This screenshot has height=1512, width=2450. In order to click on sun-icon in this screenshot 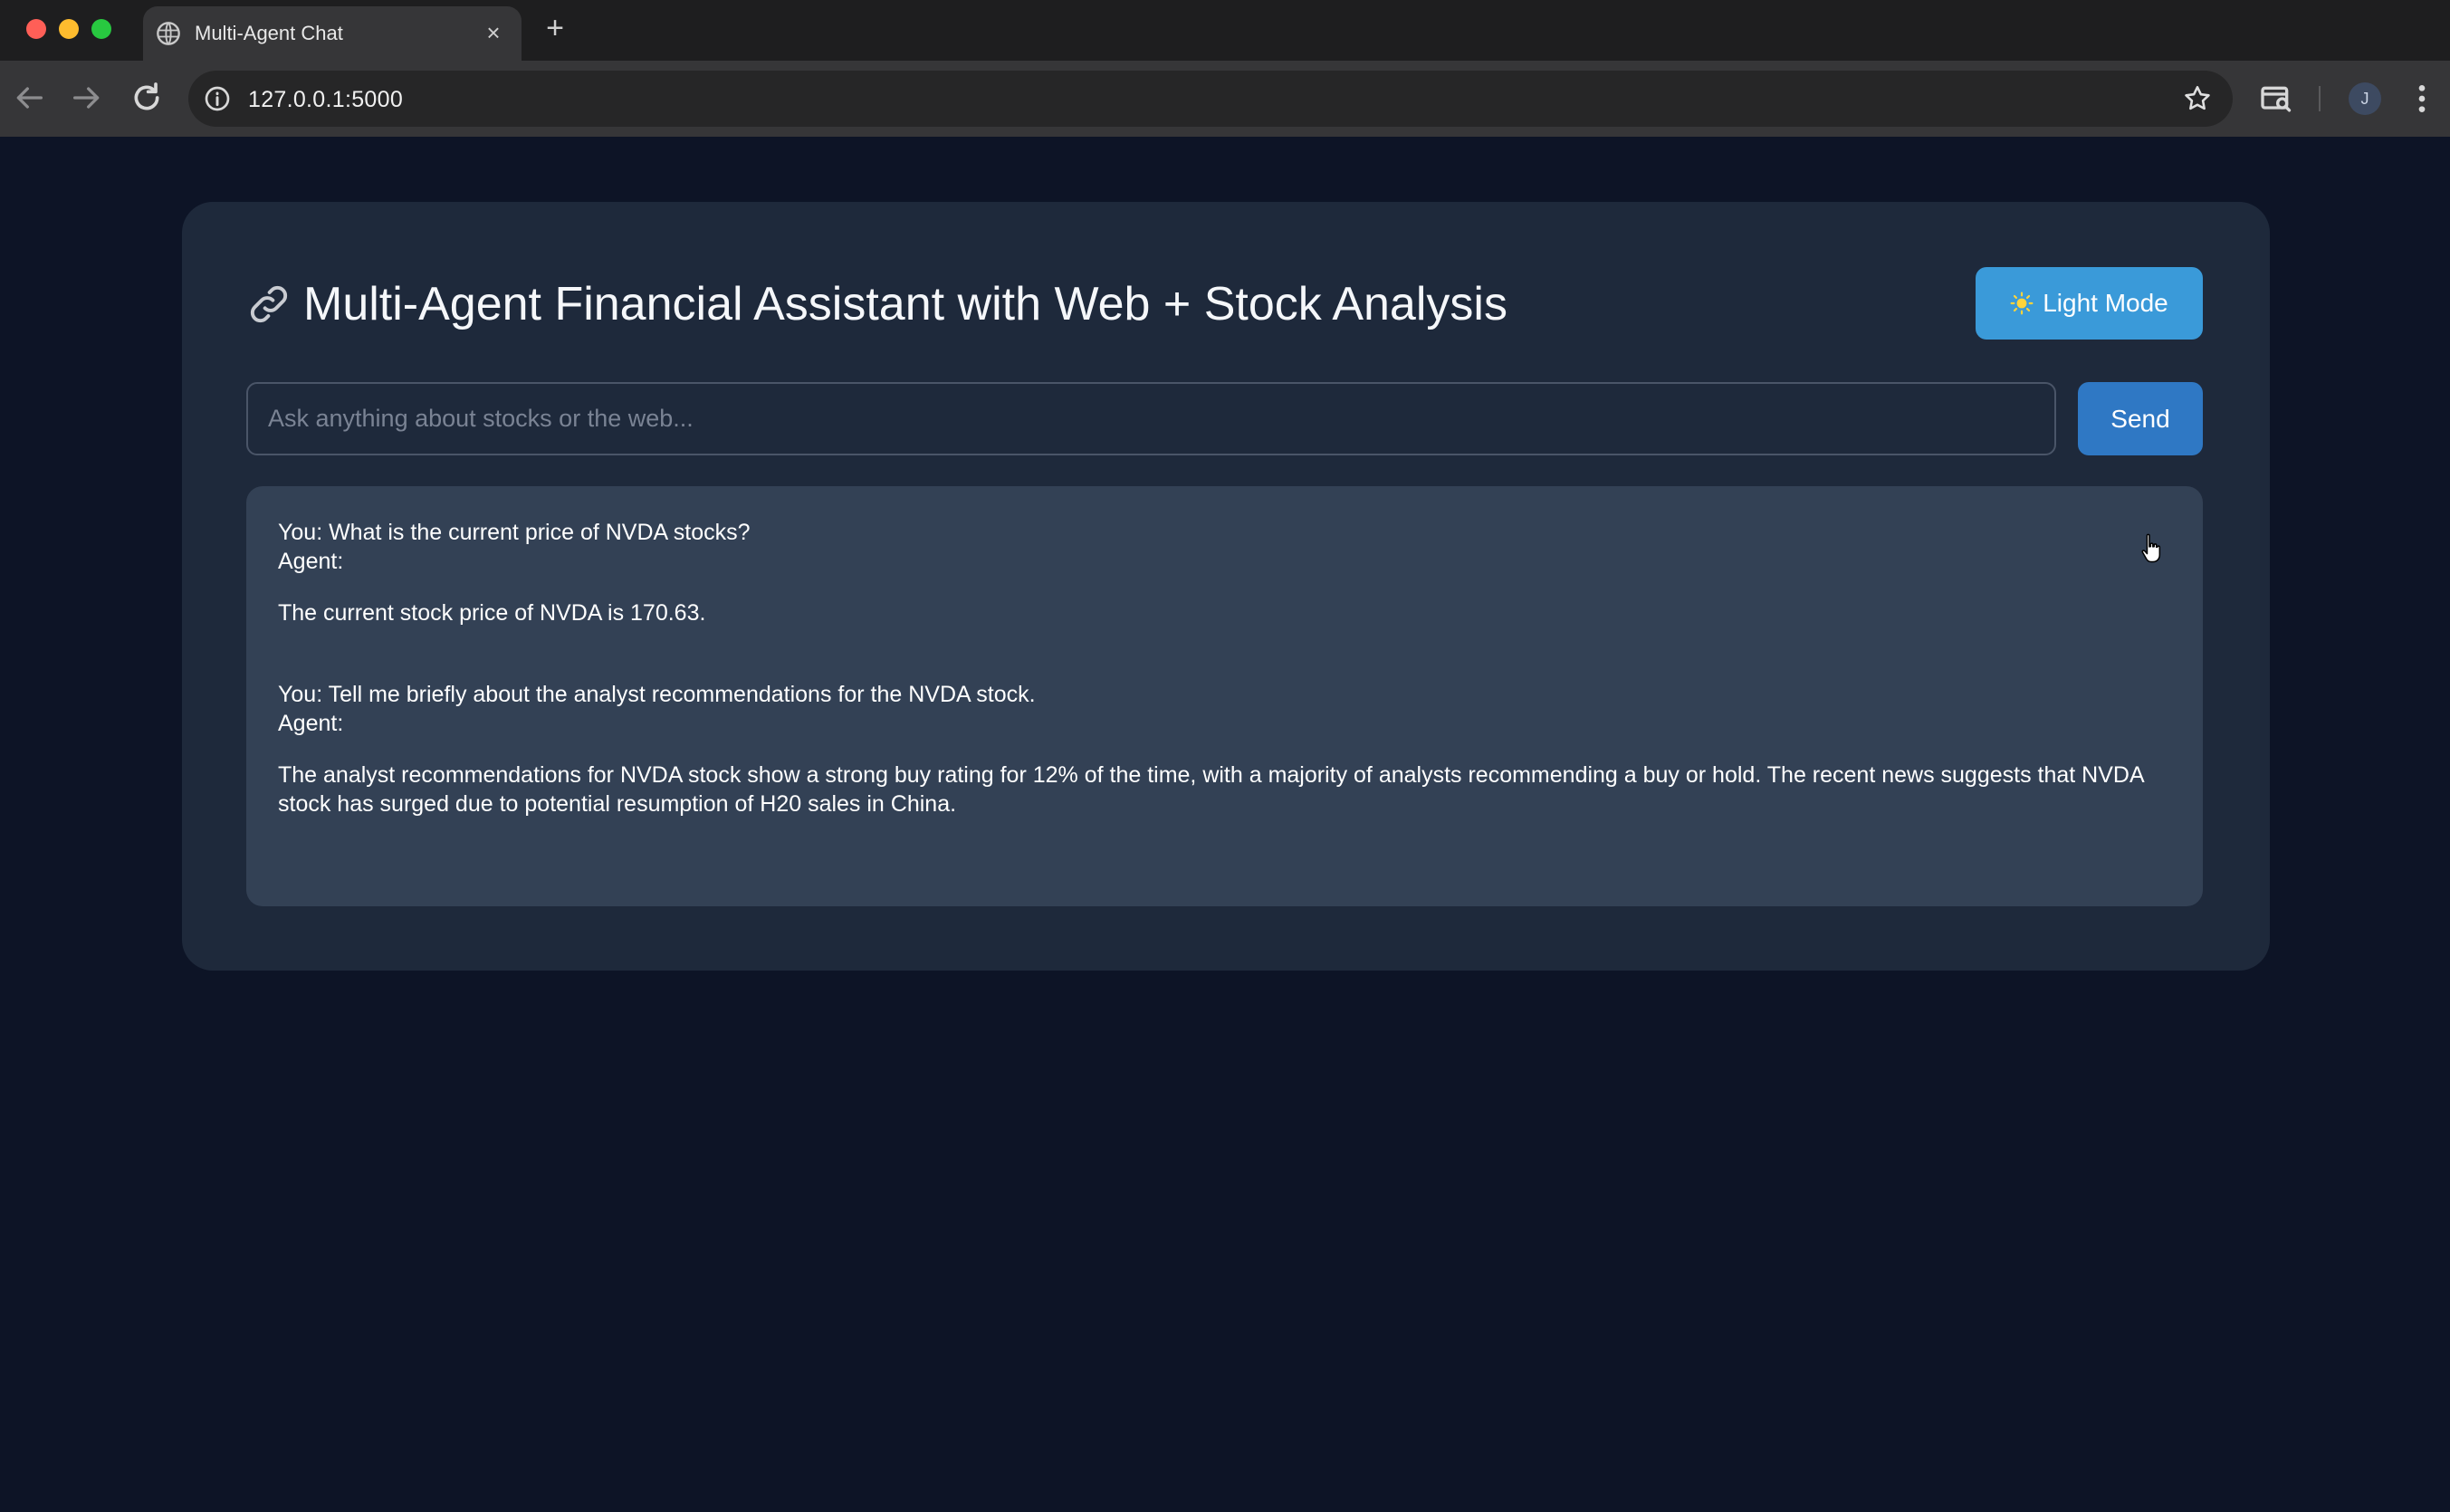, I will do `click(2022, 303)`.